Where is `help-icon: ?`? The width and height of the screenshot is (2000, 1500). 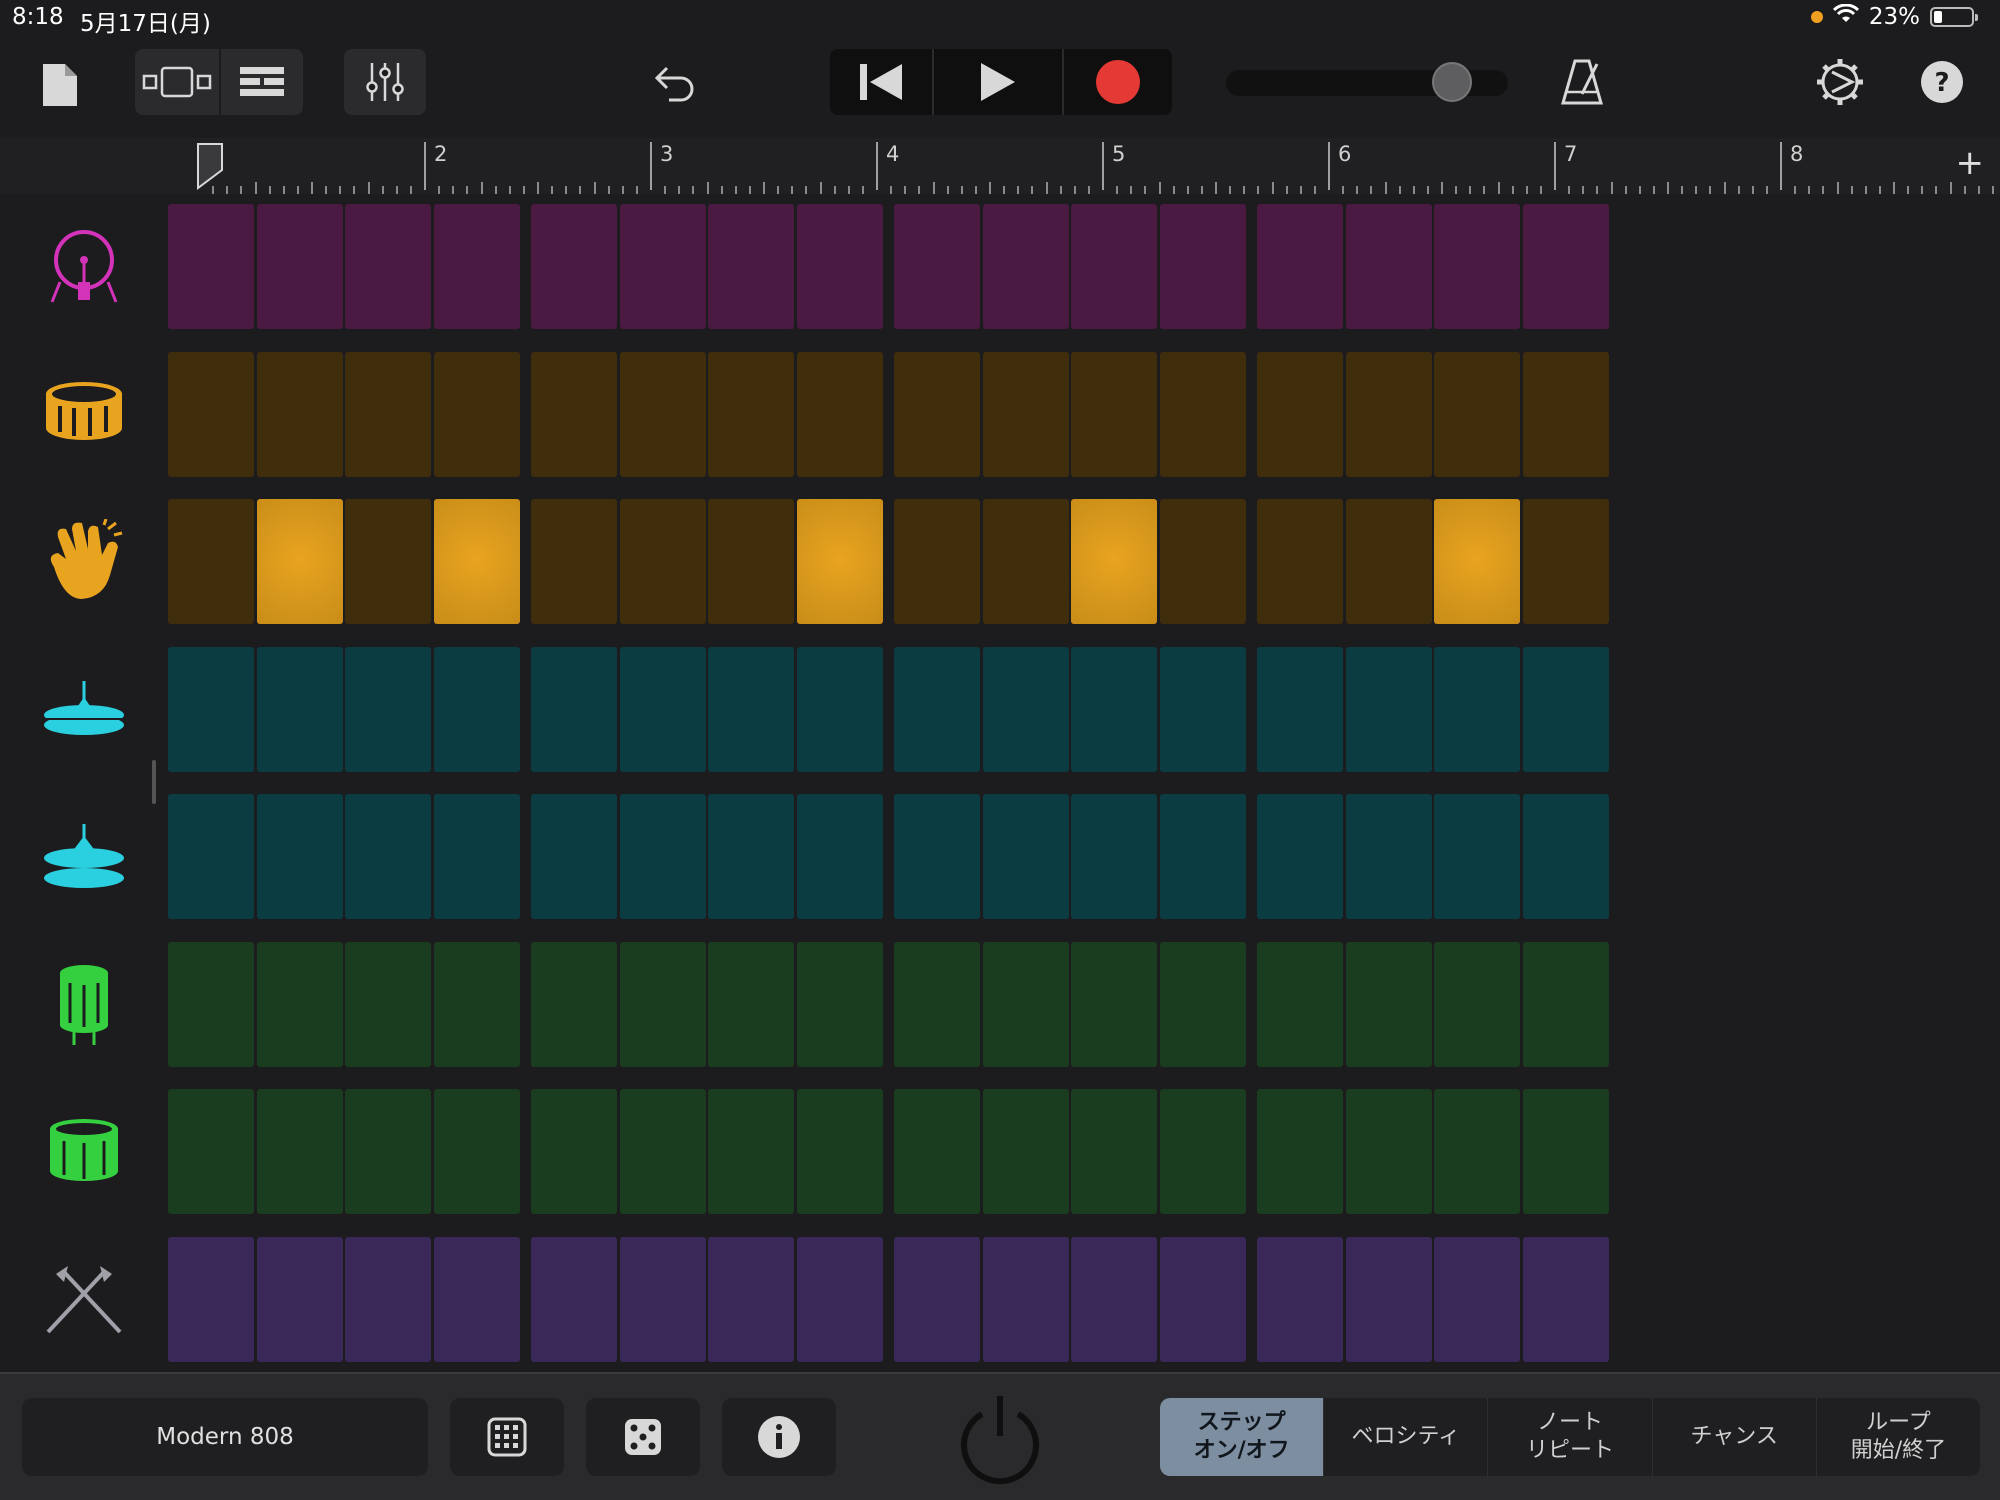
help-icon: ? is located at coordinates (1942, 82).